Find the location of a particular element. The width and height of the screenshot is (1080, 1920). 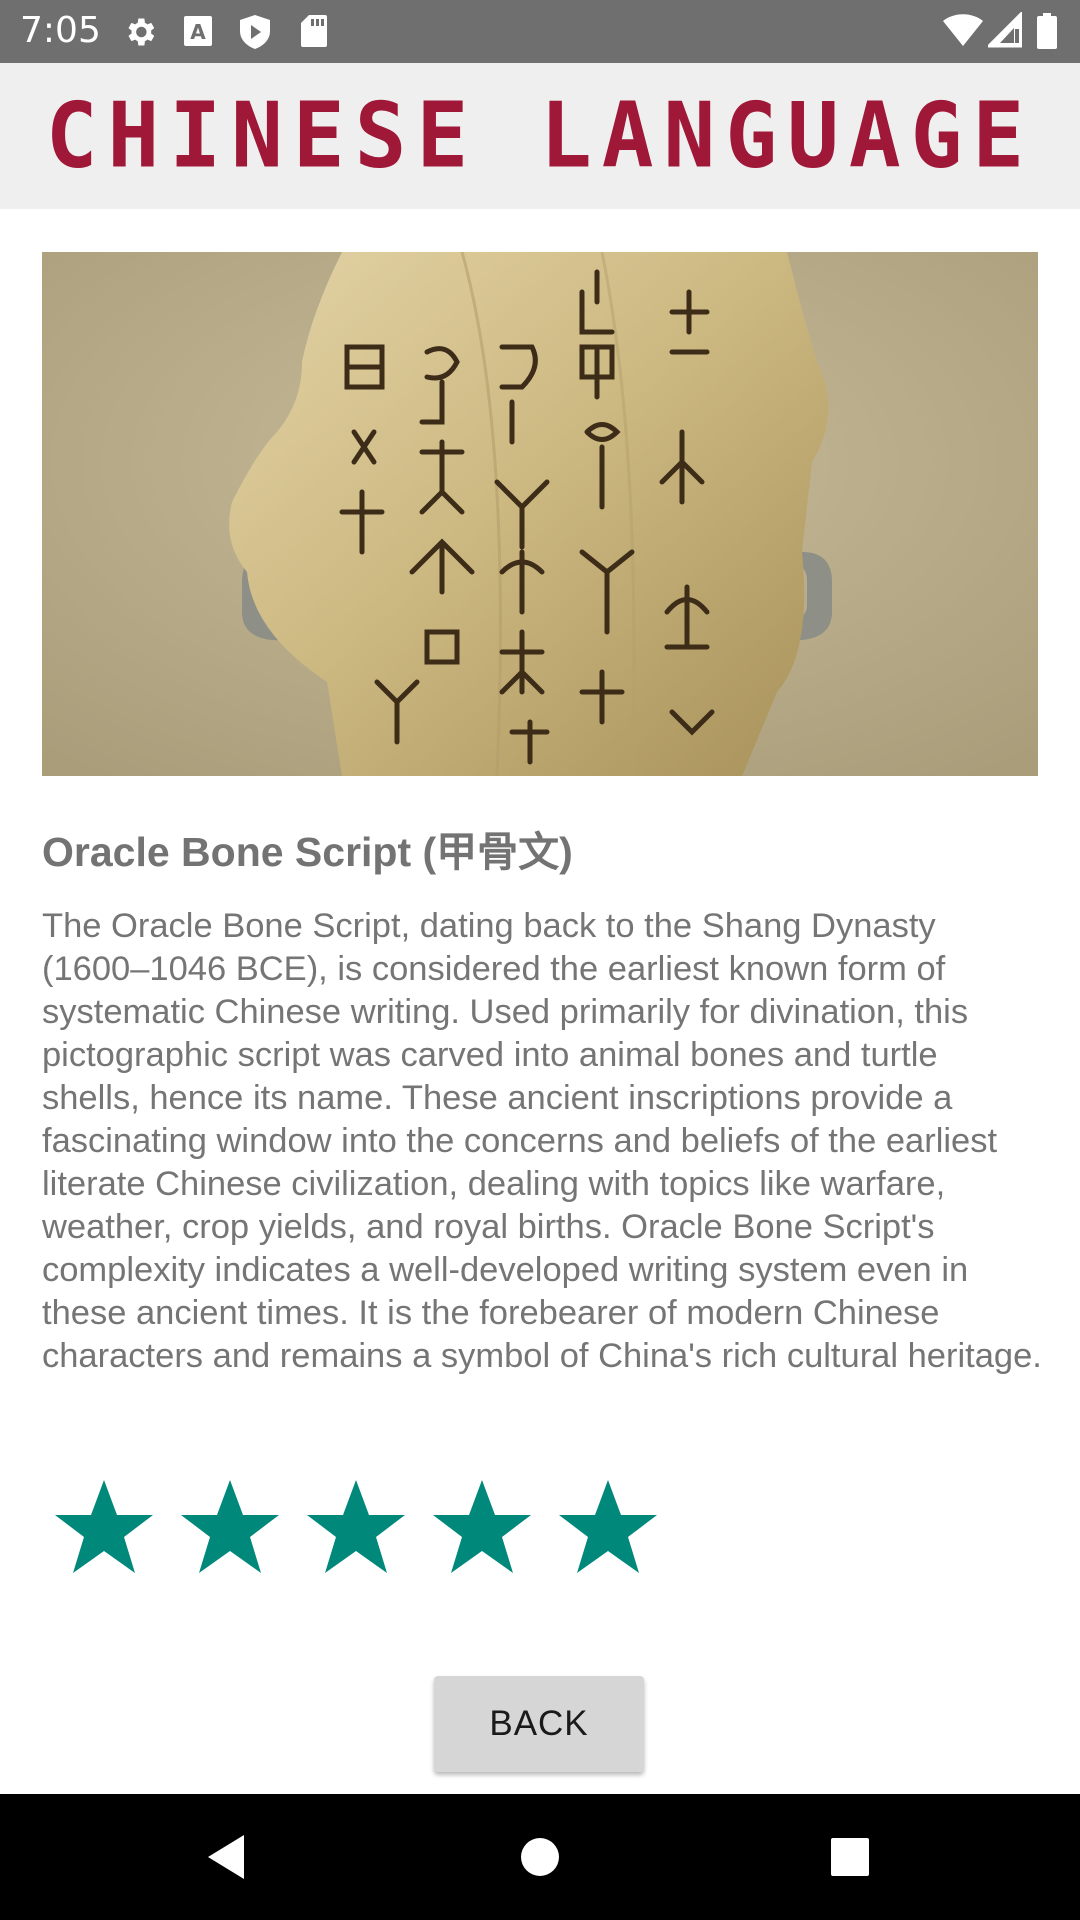

home-circle-icon is located at coordinates (540, 1857).